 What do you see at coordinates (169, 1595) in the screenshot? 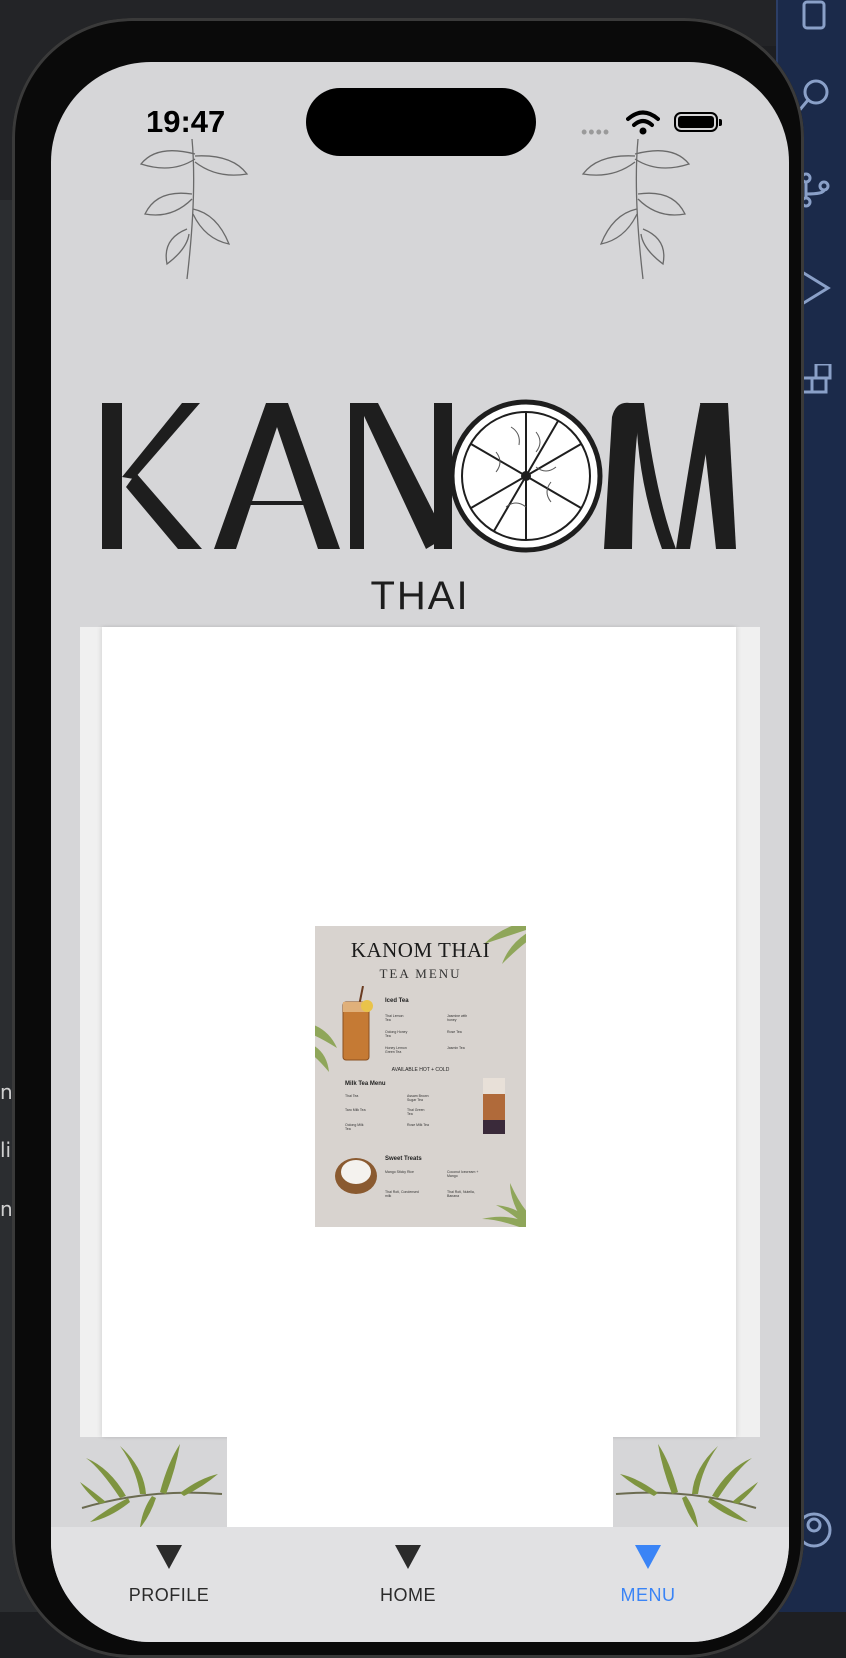
I see `tab-profile-label: PROFILE` at bounding box center [169, 1595].